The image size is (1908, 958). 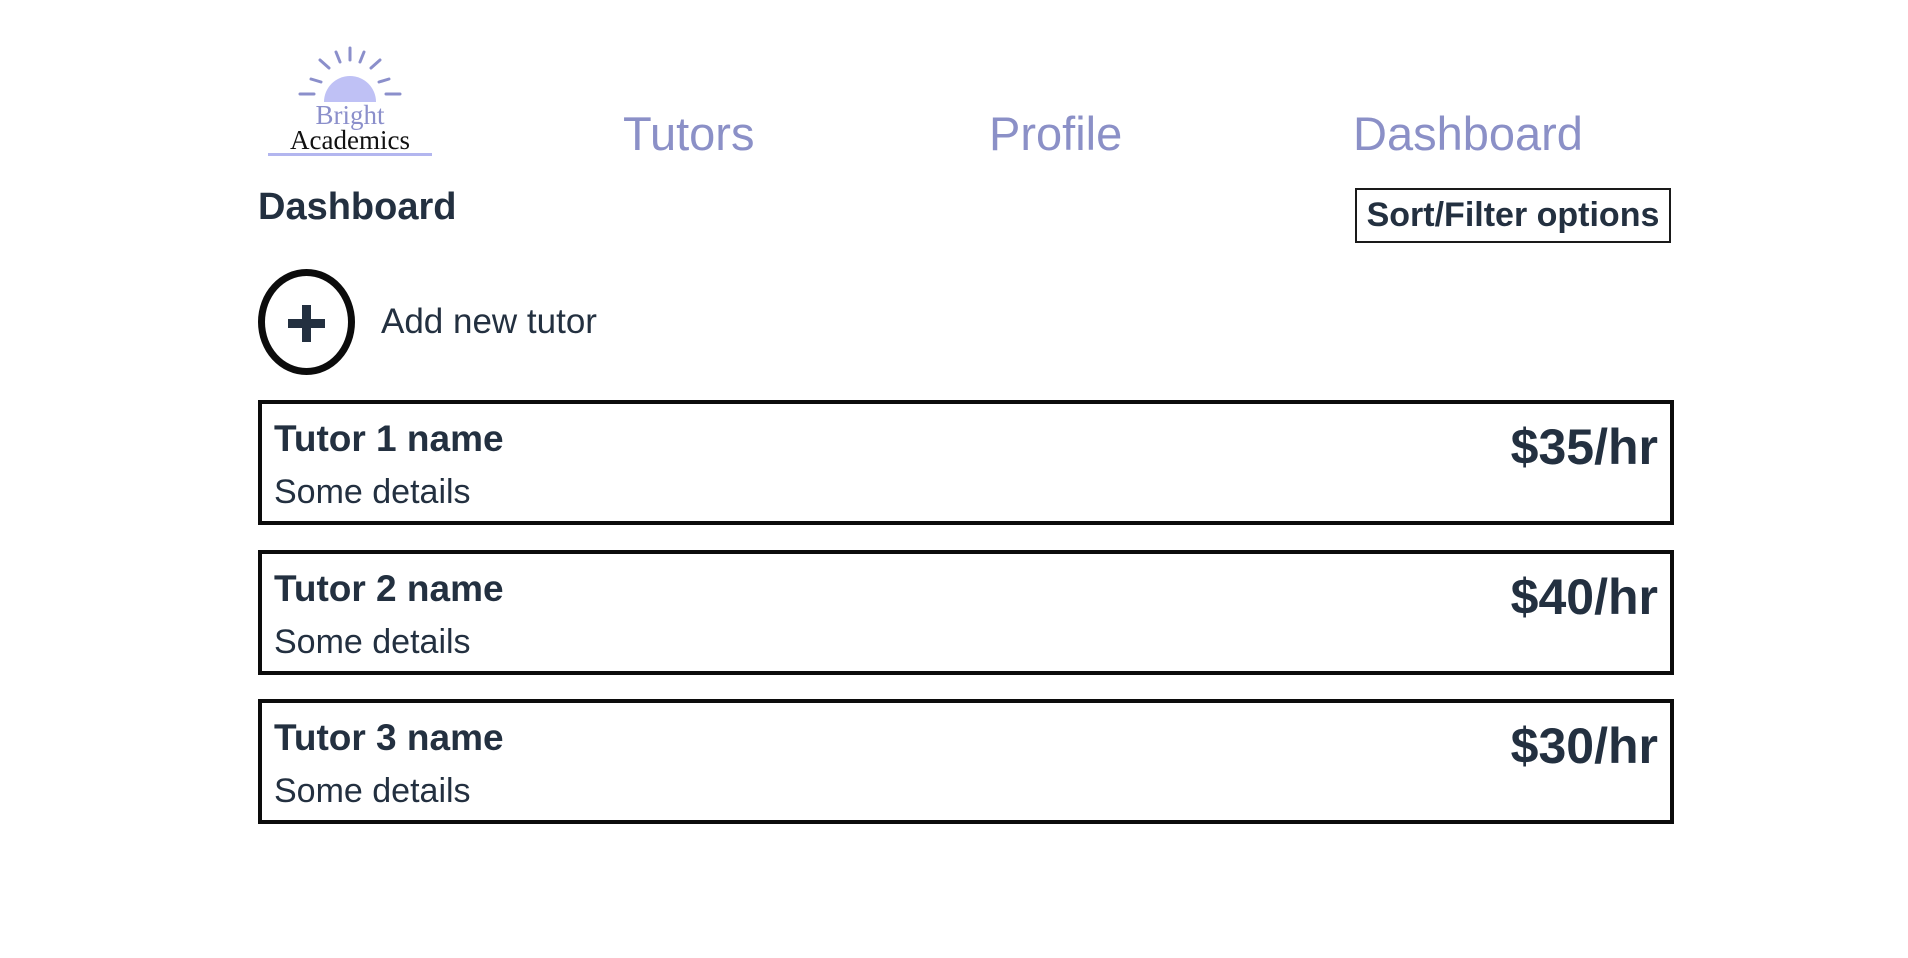 What do you see at coordinates (389, 588) in the screenshot?
I see `tutor-name: Tutor 2 name` at bounding box center [389, 588].